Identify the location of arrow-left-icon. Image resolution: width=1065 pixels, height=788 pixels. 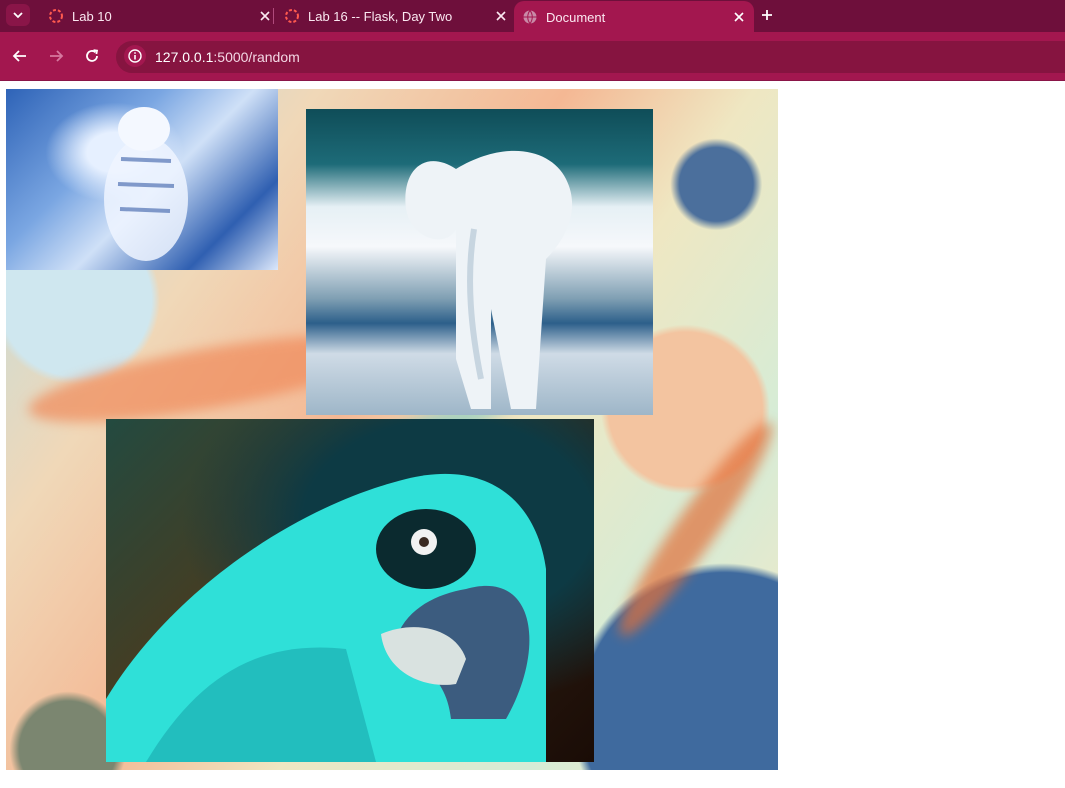
(19, 56).